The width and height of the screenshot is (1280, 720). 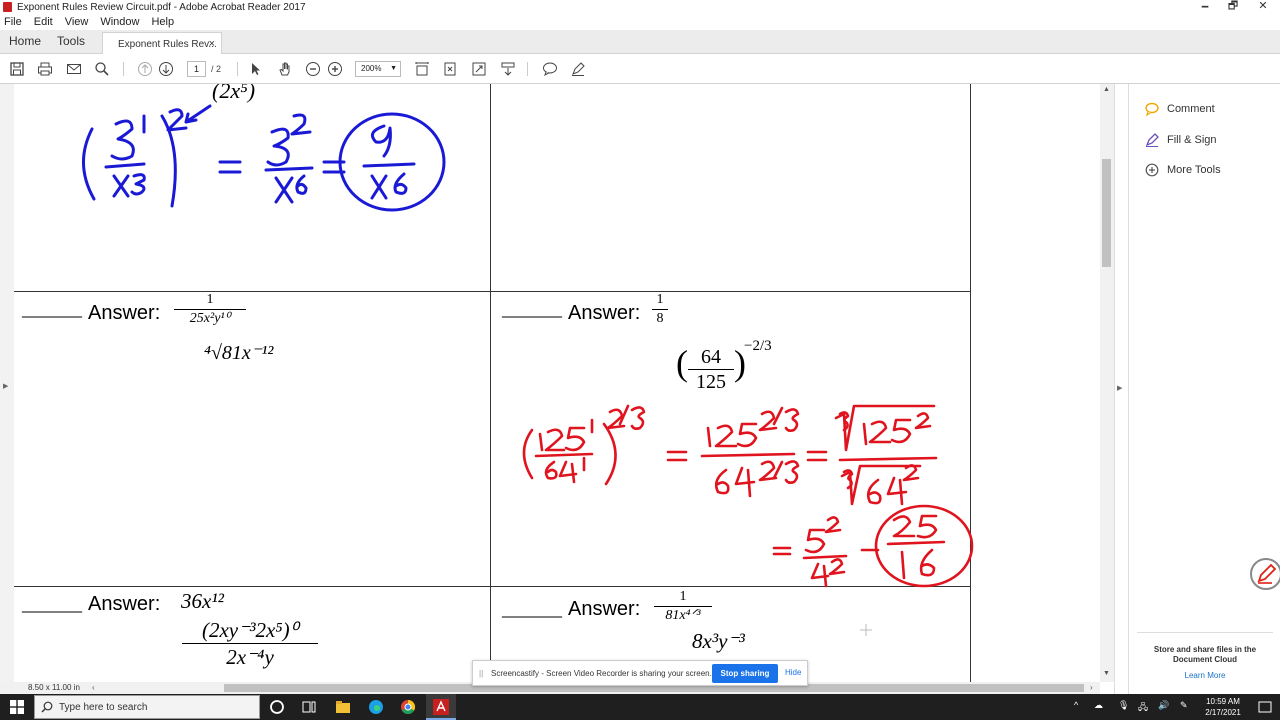 What do you see at coordinates (313, 69) in the screenshot?
I see `zoom-out-icon` at bounding box center [313, 69].